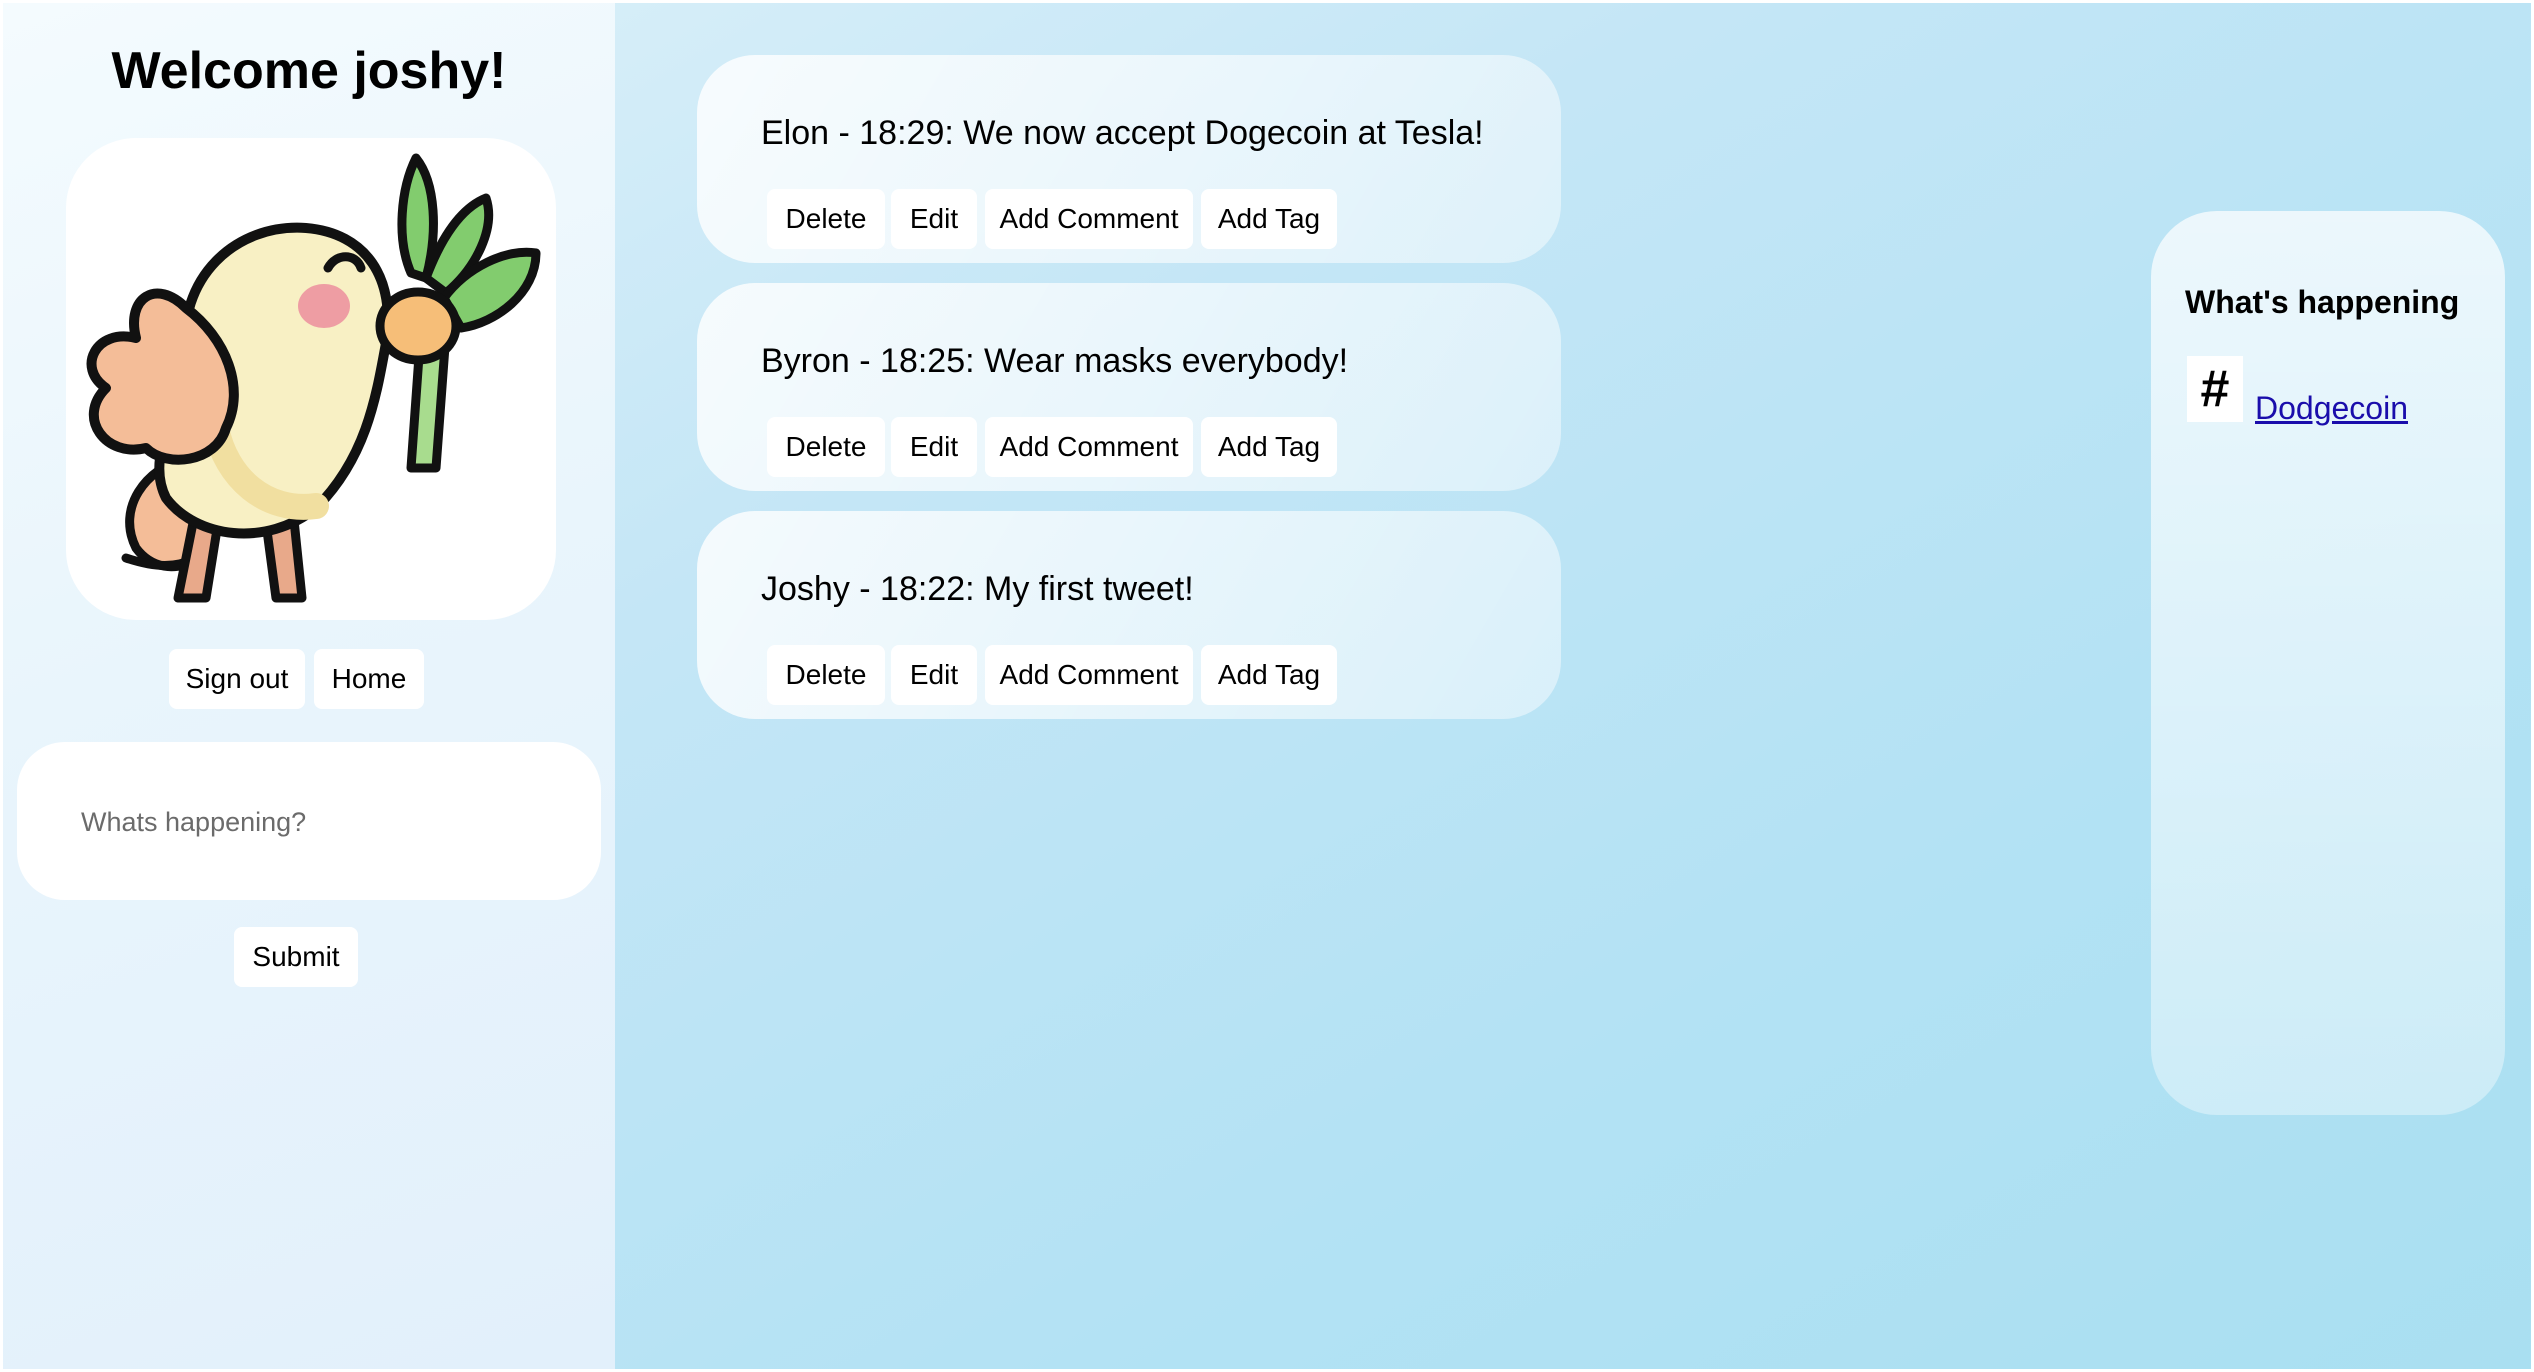 Image resolution: width=2534 pixels, height=1372 pixels. Describe the element at coordinates (296, 957) in the screenshot. I see `submit-button: Submit` at that location.